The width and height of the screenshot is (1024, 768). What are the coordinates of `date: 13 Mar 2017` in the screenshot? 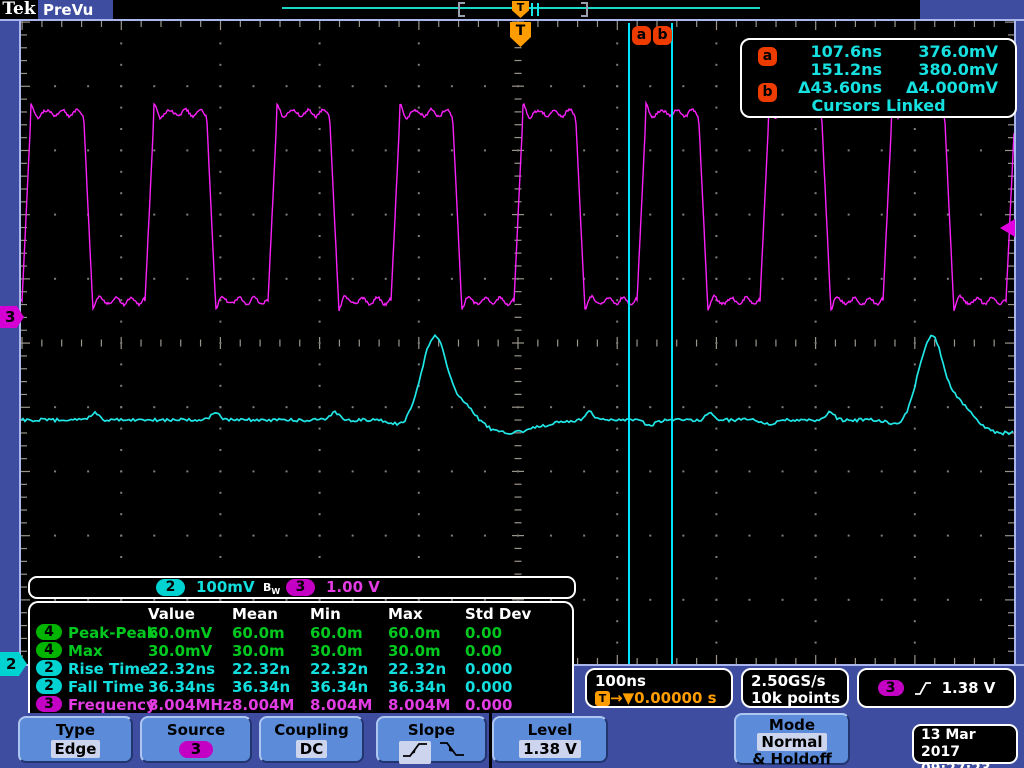 It's located at (948, 743).